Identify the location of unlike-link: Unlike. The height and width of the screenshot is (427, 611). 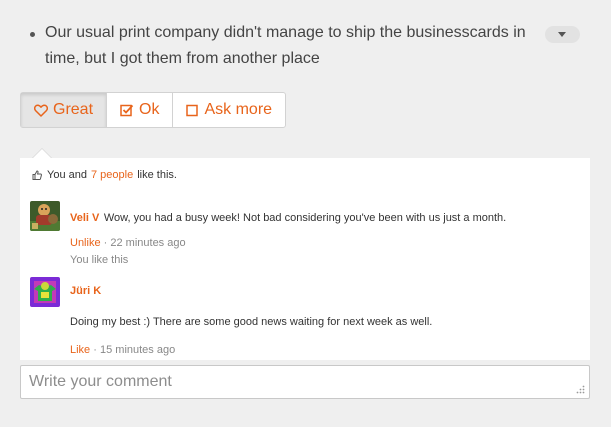
(85, 243).